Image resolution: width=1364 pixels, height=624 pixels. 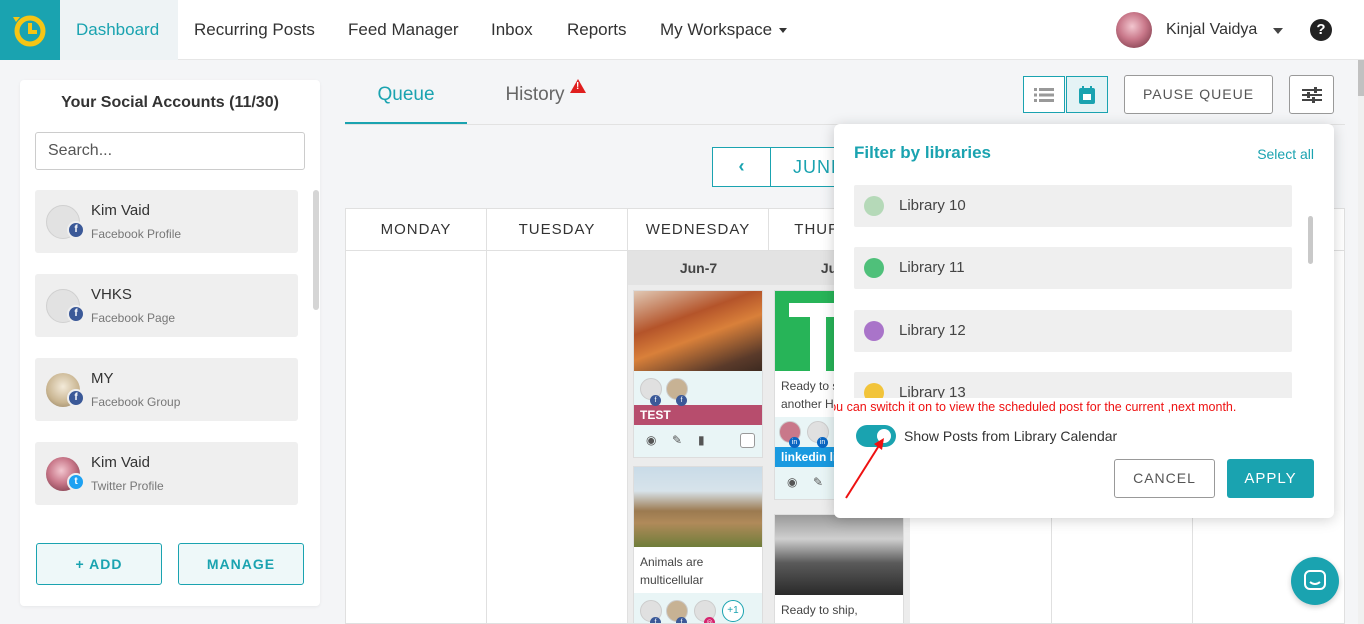 I want to click on chat-icon, so click(x=1315, y=580).